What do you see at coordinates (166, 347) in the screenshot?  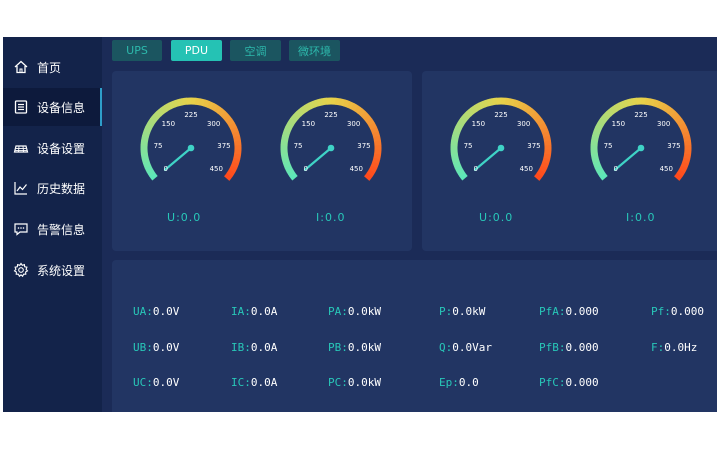 I see `metric-value: 0.0V` at bounding box center [166, 347].